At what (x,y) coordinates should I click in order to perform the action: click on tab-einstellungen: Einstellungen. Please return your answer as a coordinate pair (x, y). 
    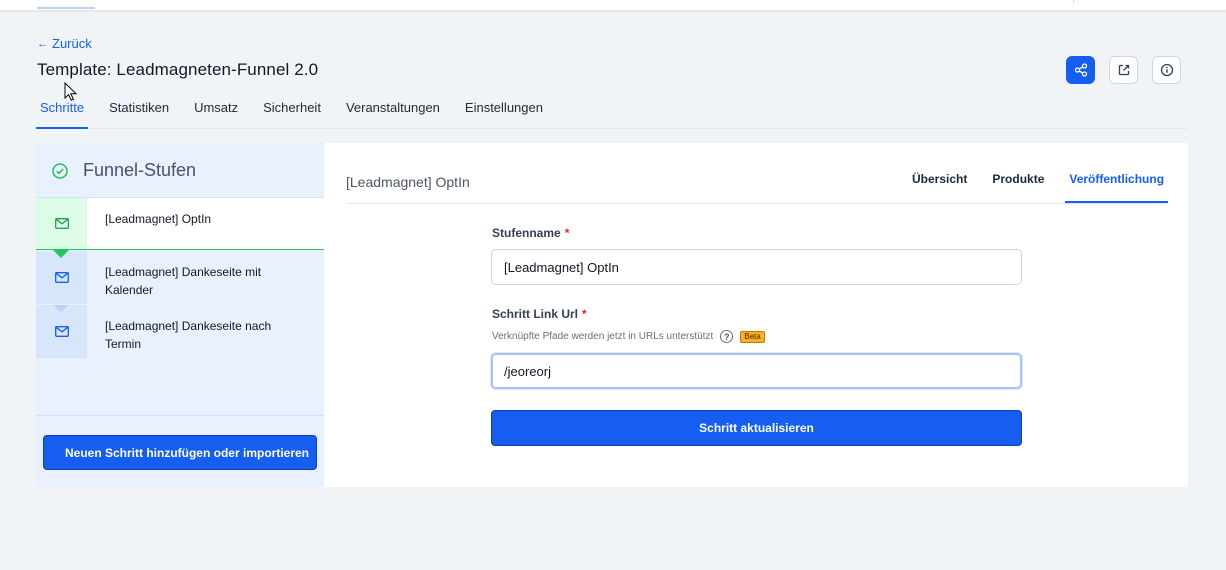
    Looking at the image, I should click on (504, 112).